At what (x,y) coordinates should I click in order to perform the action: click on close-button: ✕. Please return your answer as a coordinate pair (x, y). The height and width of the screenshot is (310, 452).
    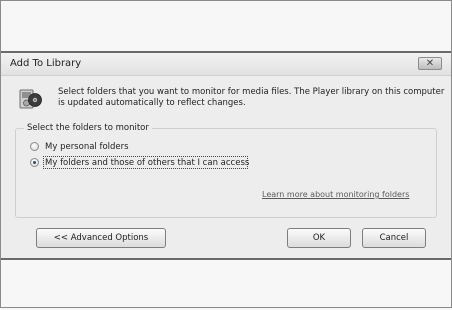
    Looking at the image, I should click on (430, 63).